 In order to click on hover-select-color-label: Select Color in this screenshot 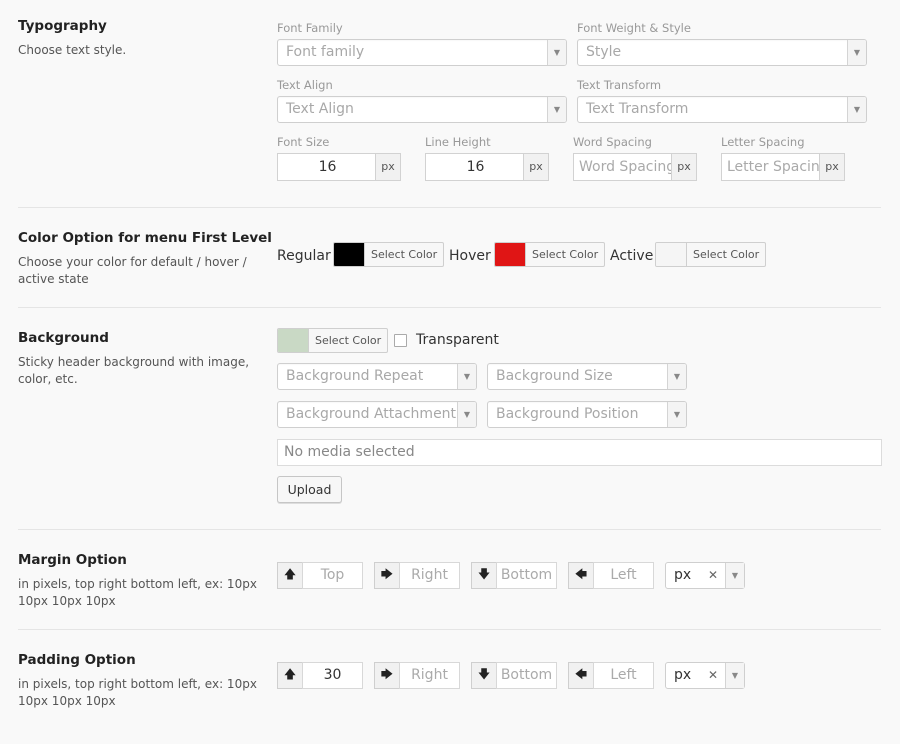, I will do `click(565, 254)`.